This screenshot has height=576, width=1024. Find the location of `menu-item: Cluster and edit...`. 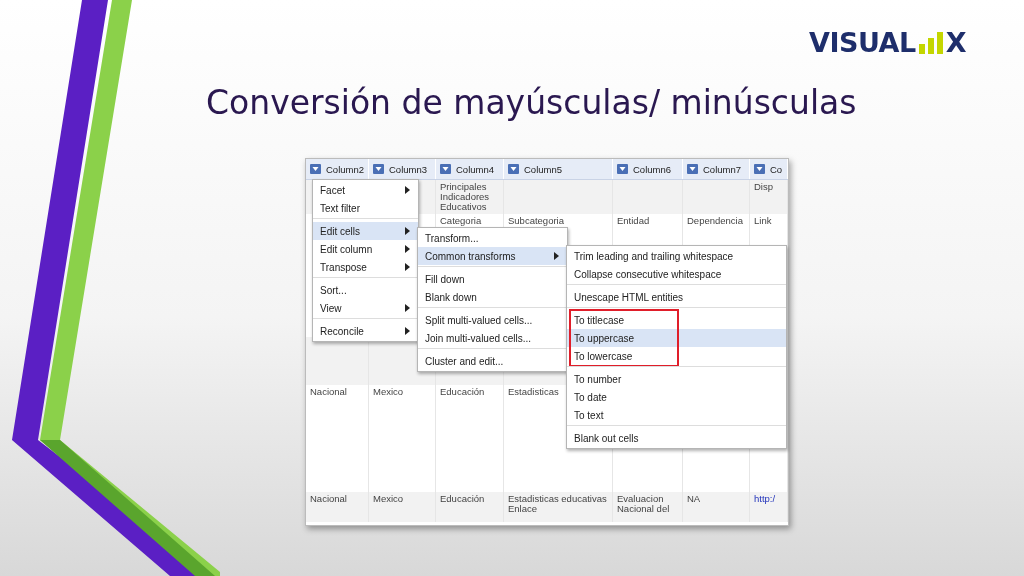

menu-item: Cluster and edit... is located at coordinates (492, 361).